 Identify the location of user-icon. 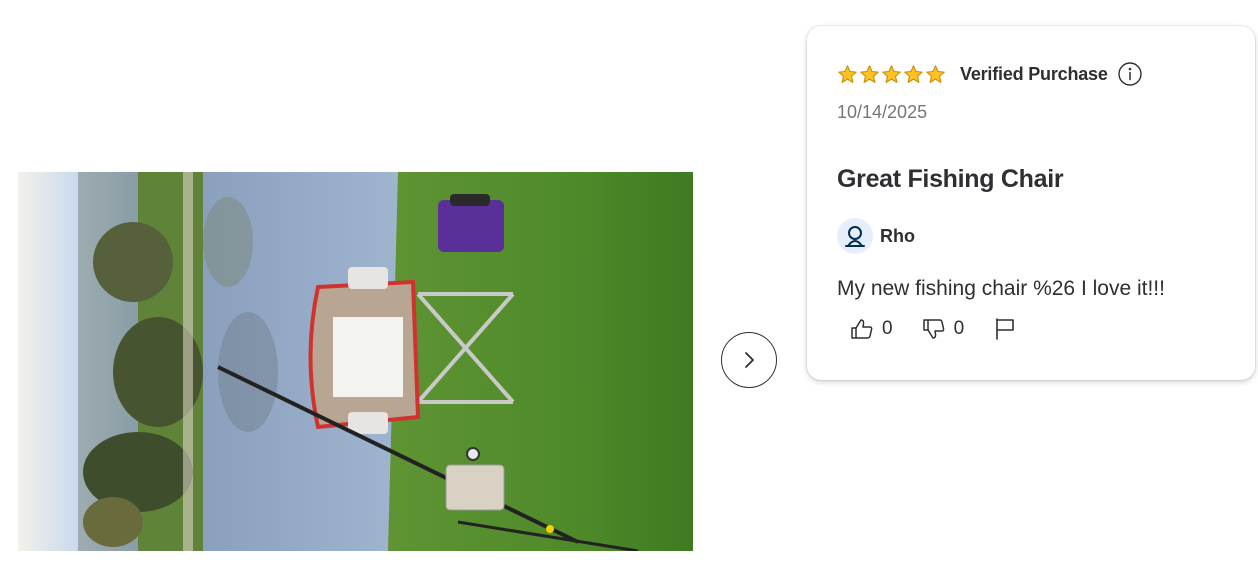
(855, 236).